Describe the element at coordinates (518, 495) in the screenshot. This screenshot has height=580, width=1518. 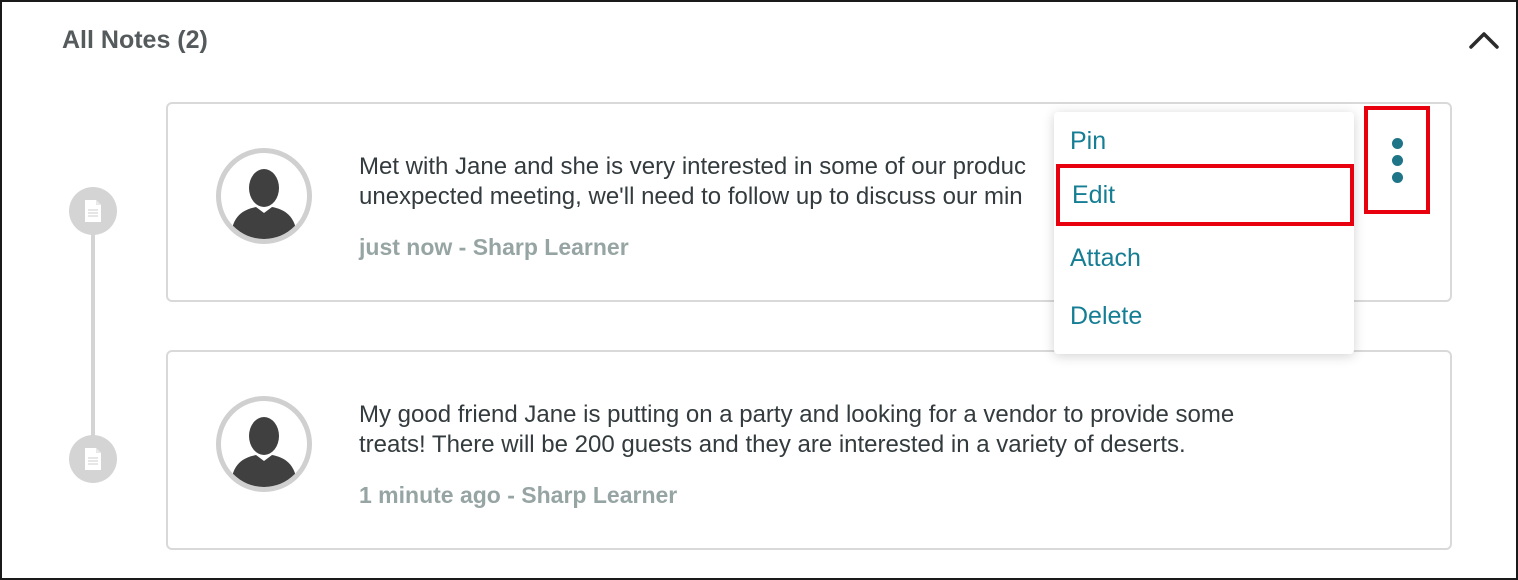
I see `note-meta: 1 minute ago - Sharp Learner` at that location.